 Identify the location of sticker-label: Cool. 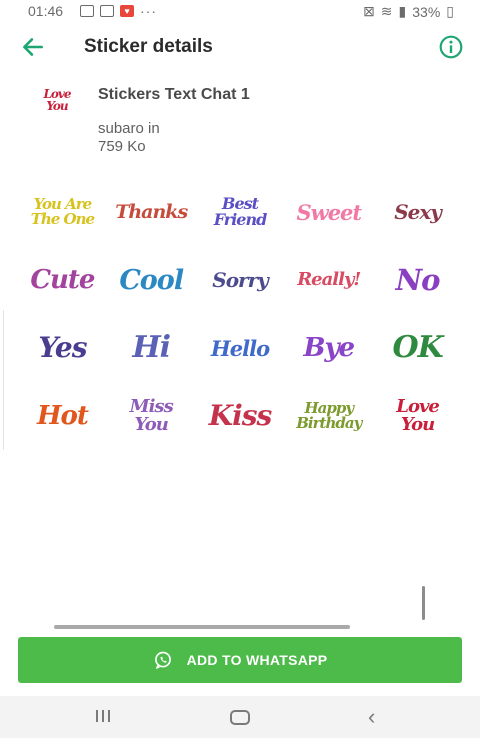
(151, 280).